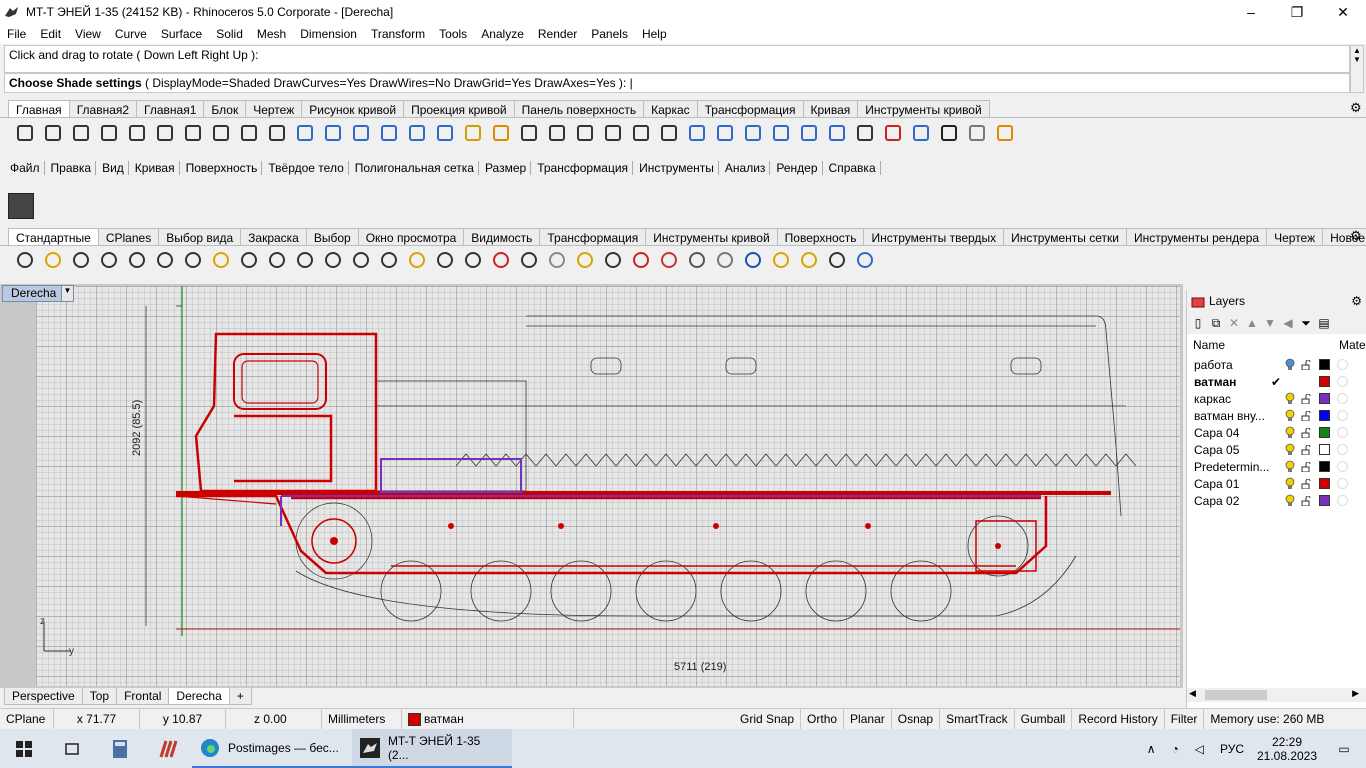  I want to click on layer-row: Capa 04, so click(1276, 432).